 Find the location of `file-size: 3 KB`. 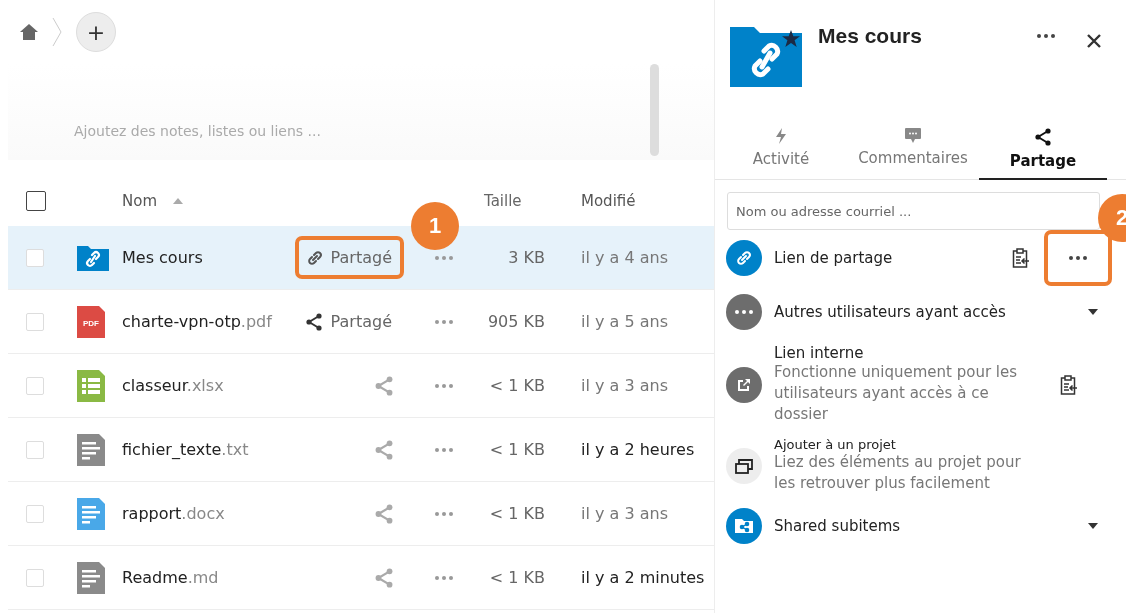

file-size: 3 KB is located at coordinates (526, 257).